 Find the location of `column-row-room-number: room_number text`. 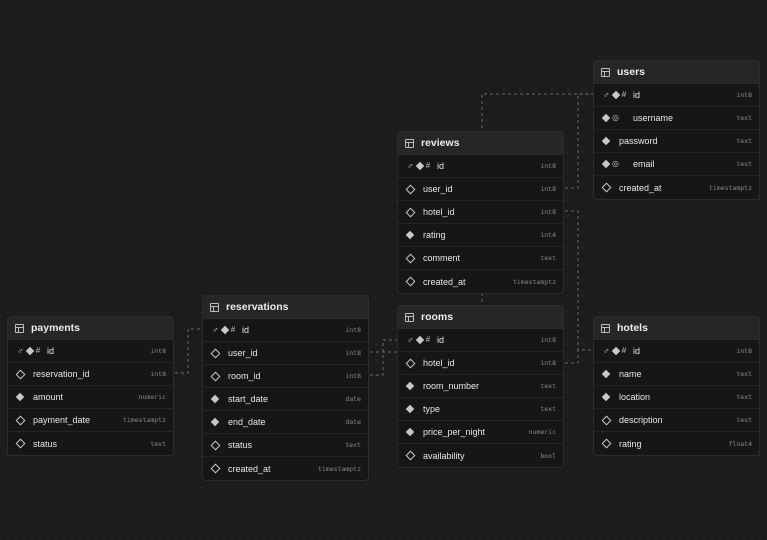

column-row-room-number: room_number text is located at coordinates (480, 386).